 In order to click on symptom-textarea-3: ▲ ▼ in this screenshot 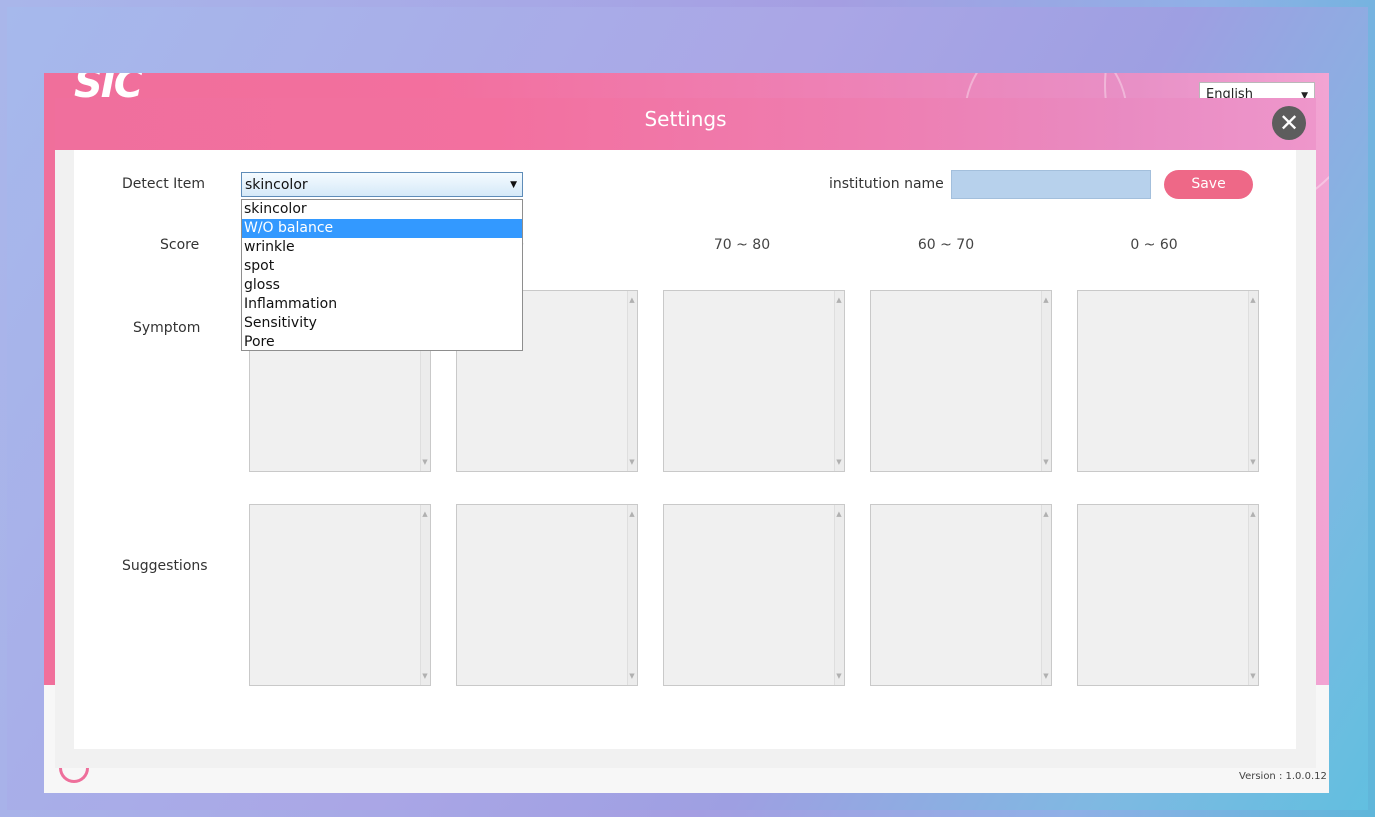, I will do `click(754, 381)`.